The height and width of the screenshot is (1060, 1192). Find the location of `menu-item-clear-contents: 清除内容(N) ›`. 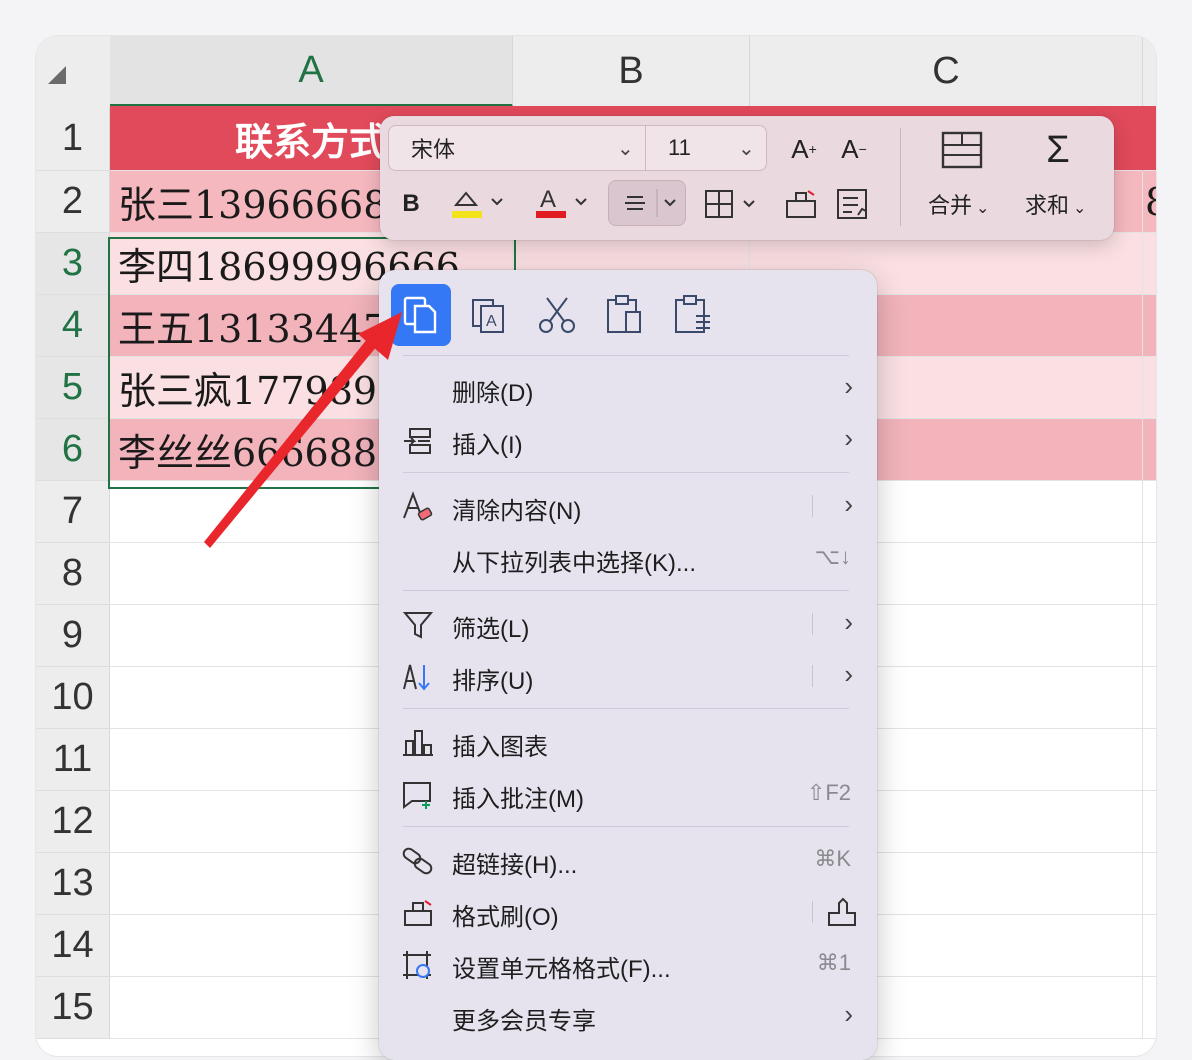

menu-item-clear-contents: 清除内容(N) › is located at coordinates (628, 506).